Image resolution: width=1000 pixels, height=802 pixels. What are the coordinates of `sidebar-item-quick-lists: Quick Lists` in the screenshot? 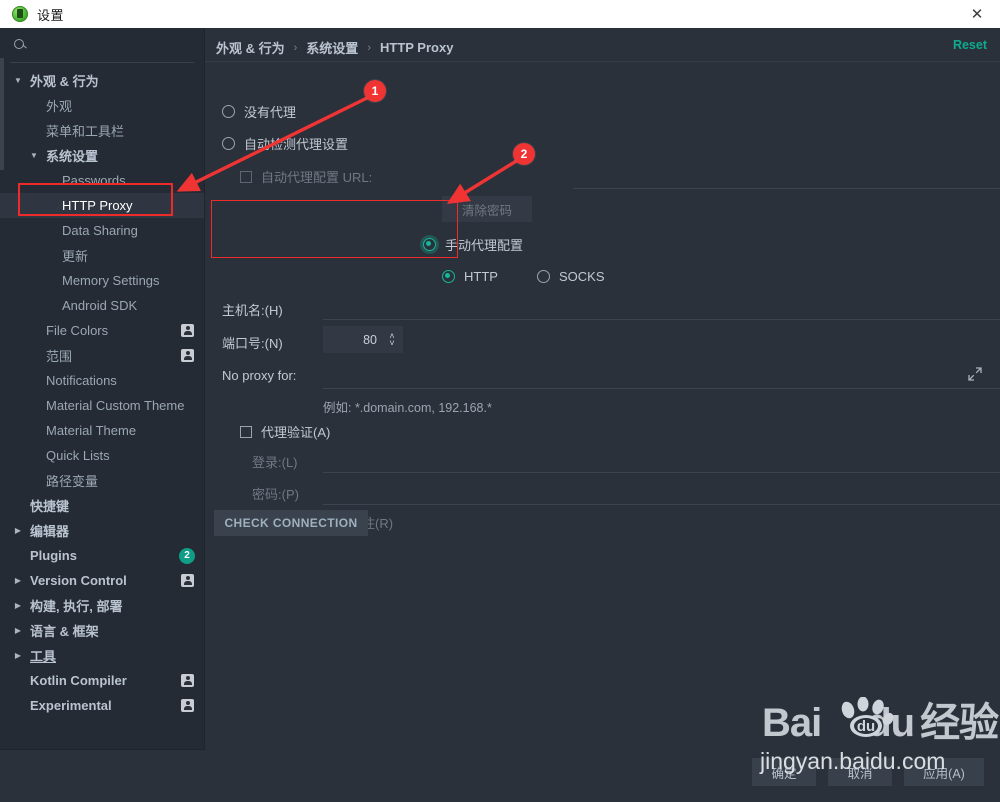 It's located at (102, 455).